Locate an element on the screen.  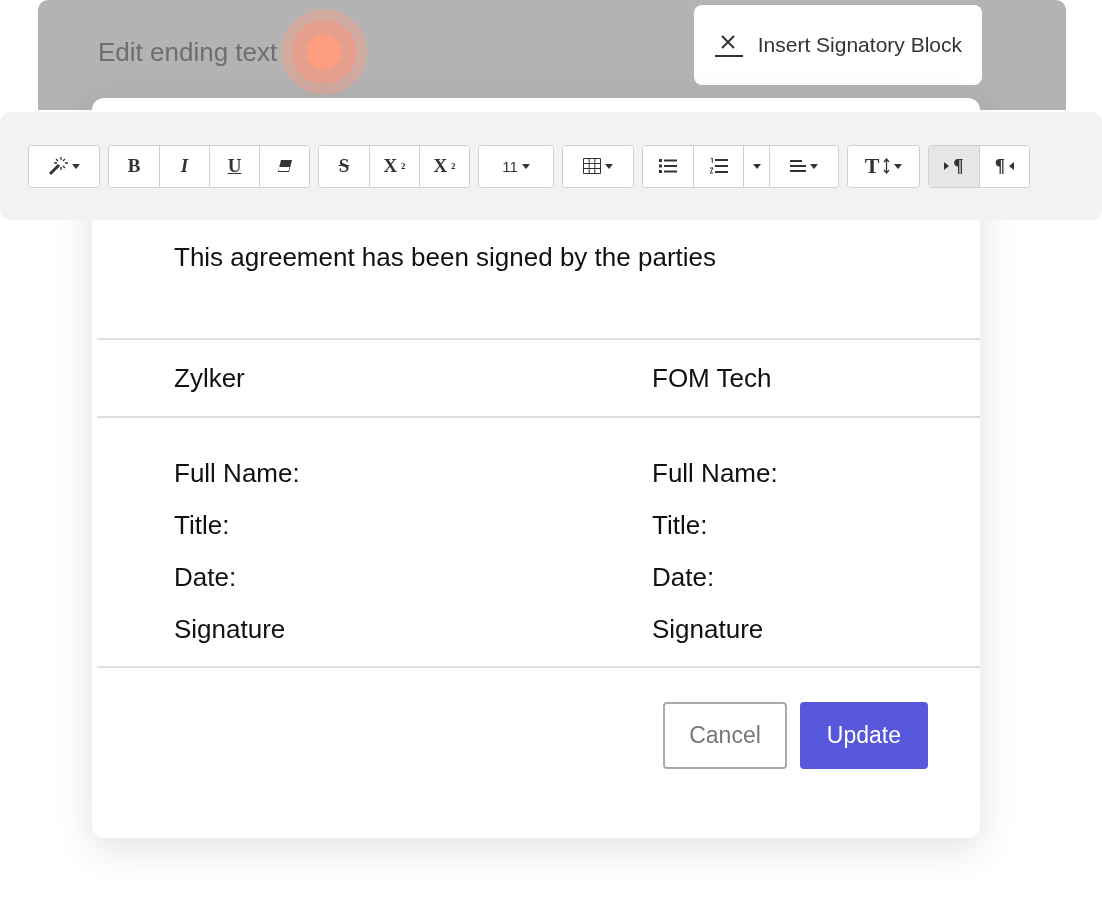
triangle-left-icon is located at coordinates (1012, 166).